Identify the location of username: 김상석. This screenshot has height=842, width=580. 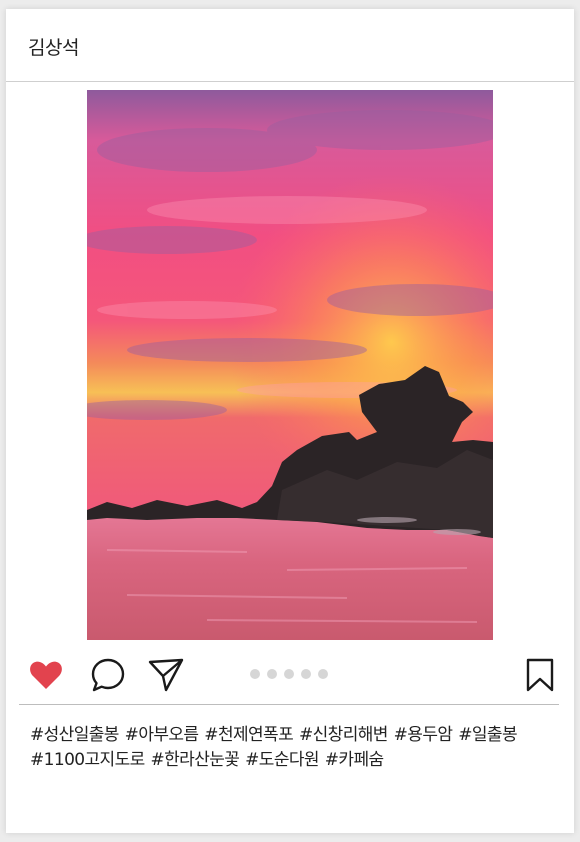
(53, 46).